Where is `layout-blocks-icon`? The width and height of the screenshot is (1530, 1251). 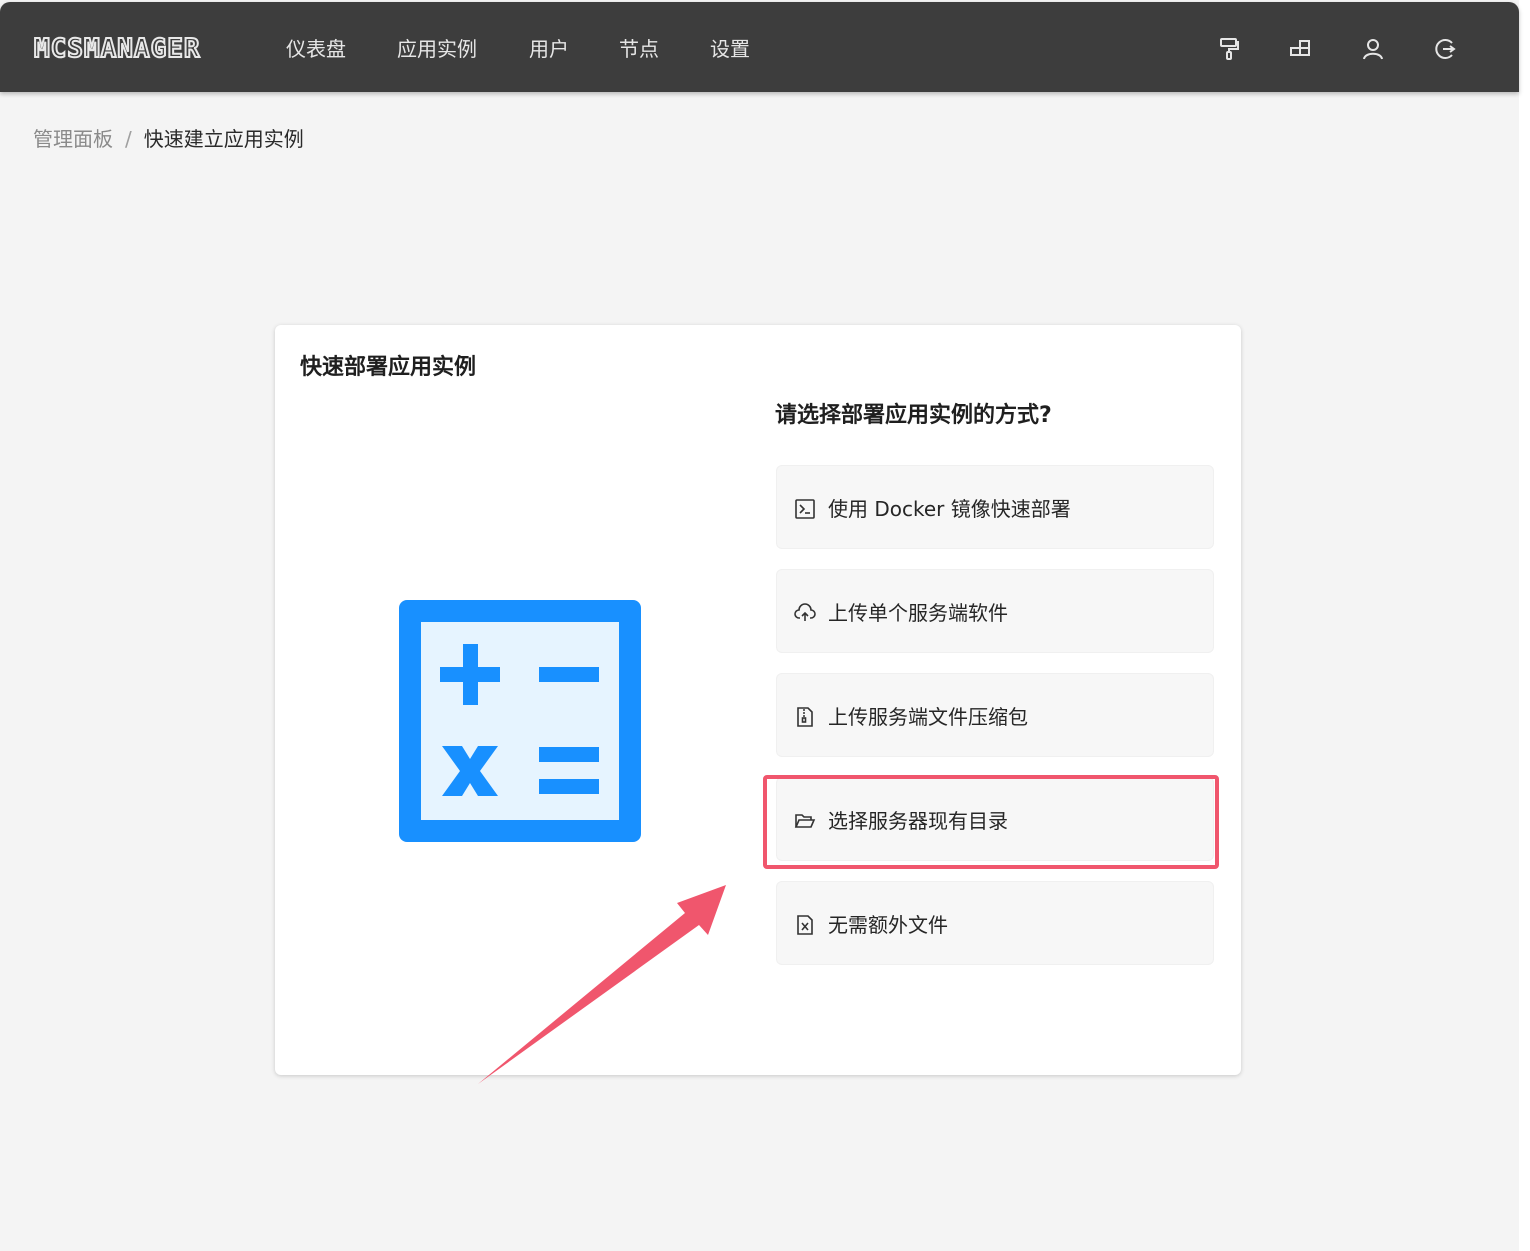 layout-blocks-icon is located at coordinates (1301, 49).